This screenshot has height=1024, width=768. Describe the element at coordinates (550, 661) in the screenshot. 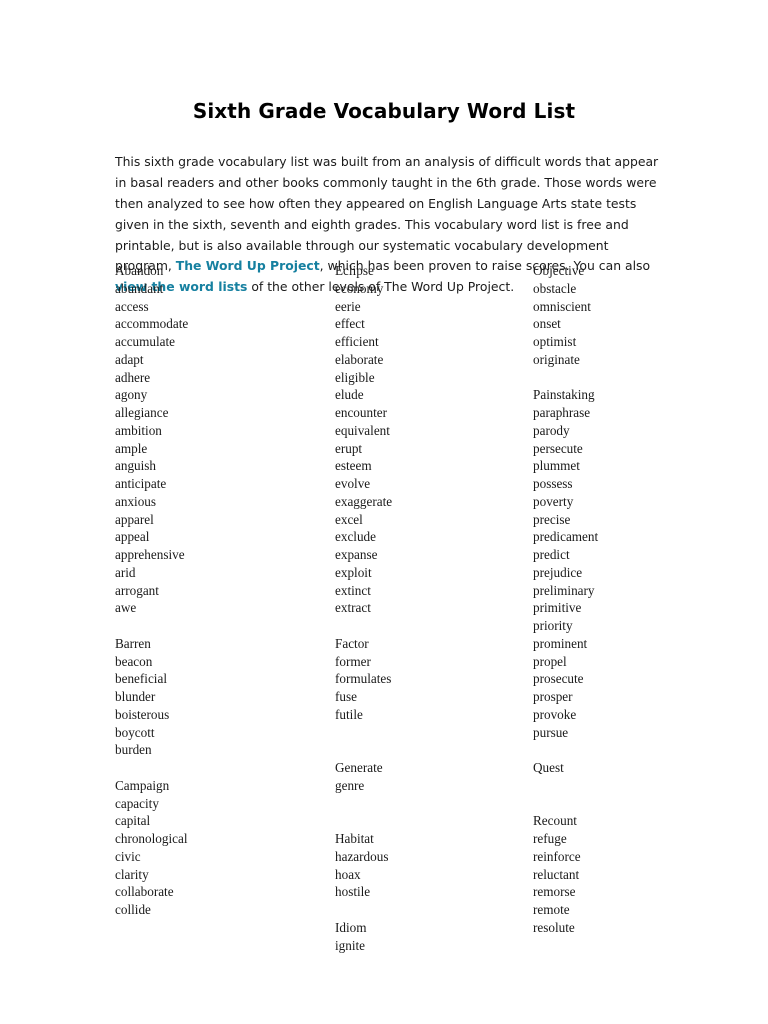

I see `vocabulary-word: propel` at that location.